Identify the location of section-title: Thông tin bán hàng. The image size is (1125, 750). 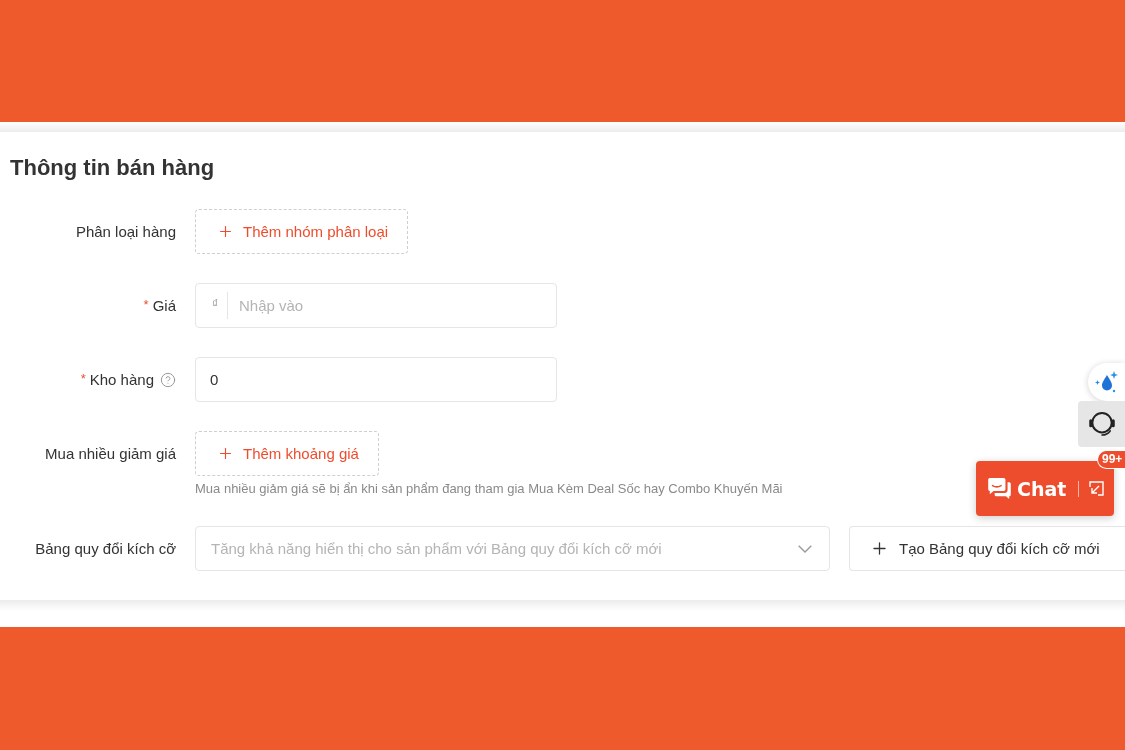
(112, 168).